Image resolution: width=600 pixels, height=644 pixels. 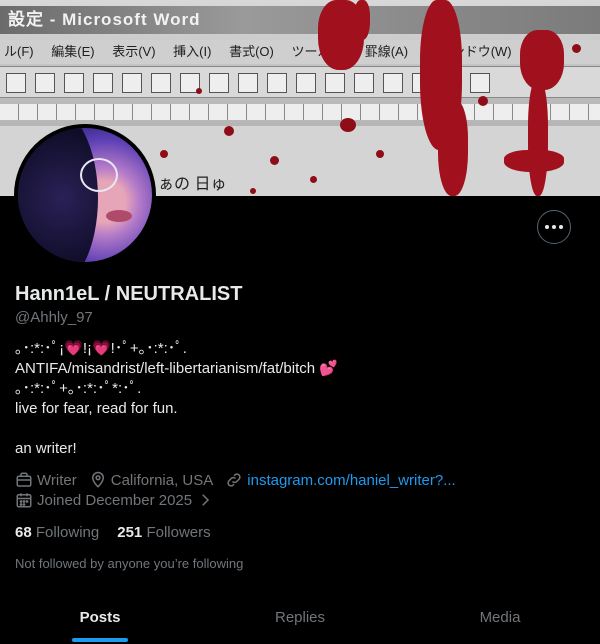 What do you see at coordinates (178, 532) in the screenshot?
I see `followers-label: Followers` at bounding box center [178, 532].